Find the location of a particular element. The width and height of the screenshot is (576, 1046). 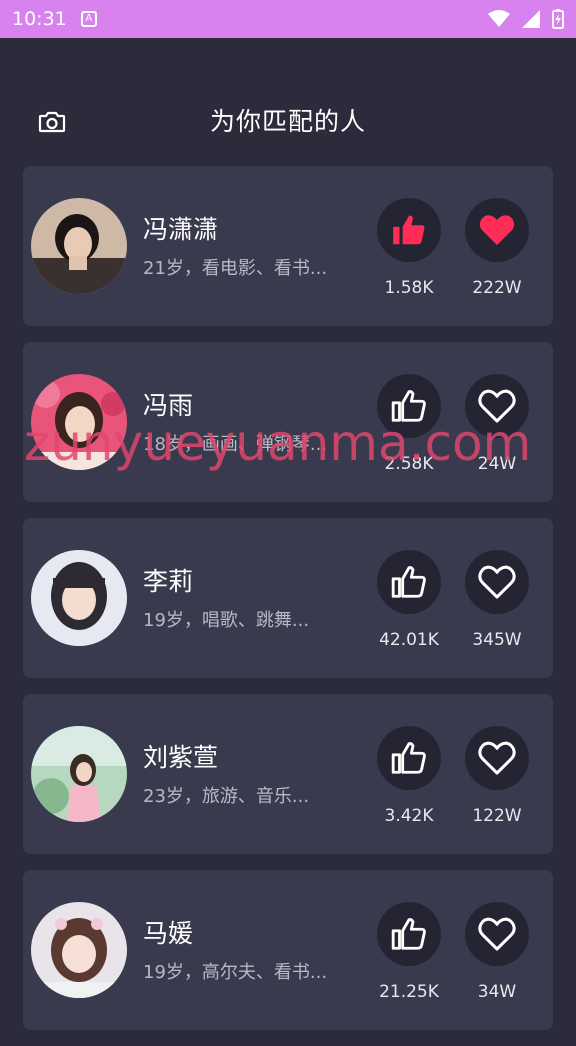

status-bar: 10:31 A is located at coordinates (288, 19).